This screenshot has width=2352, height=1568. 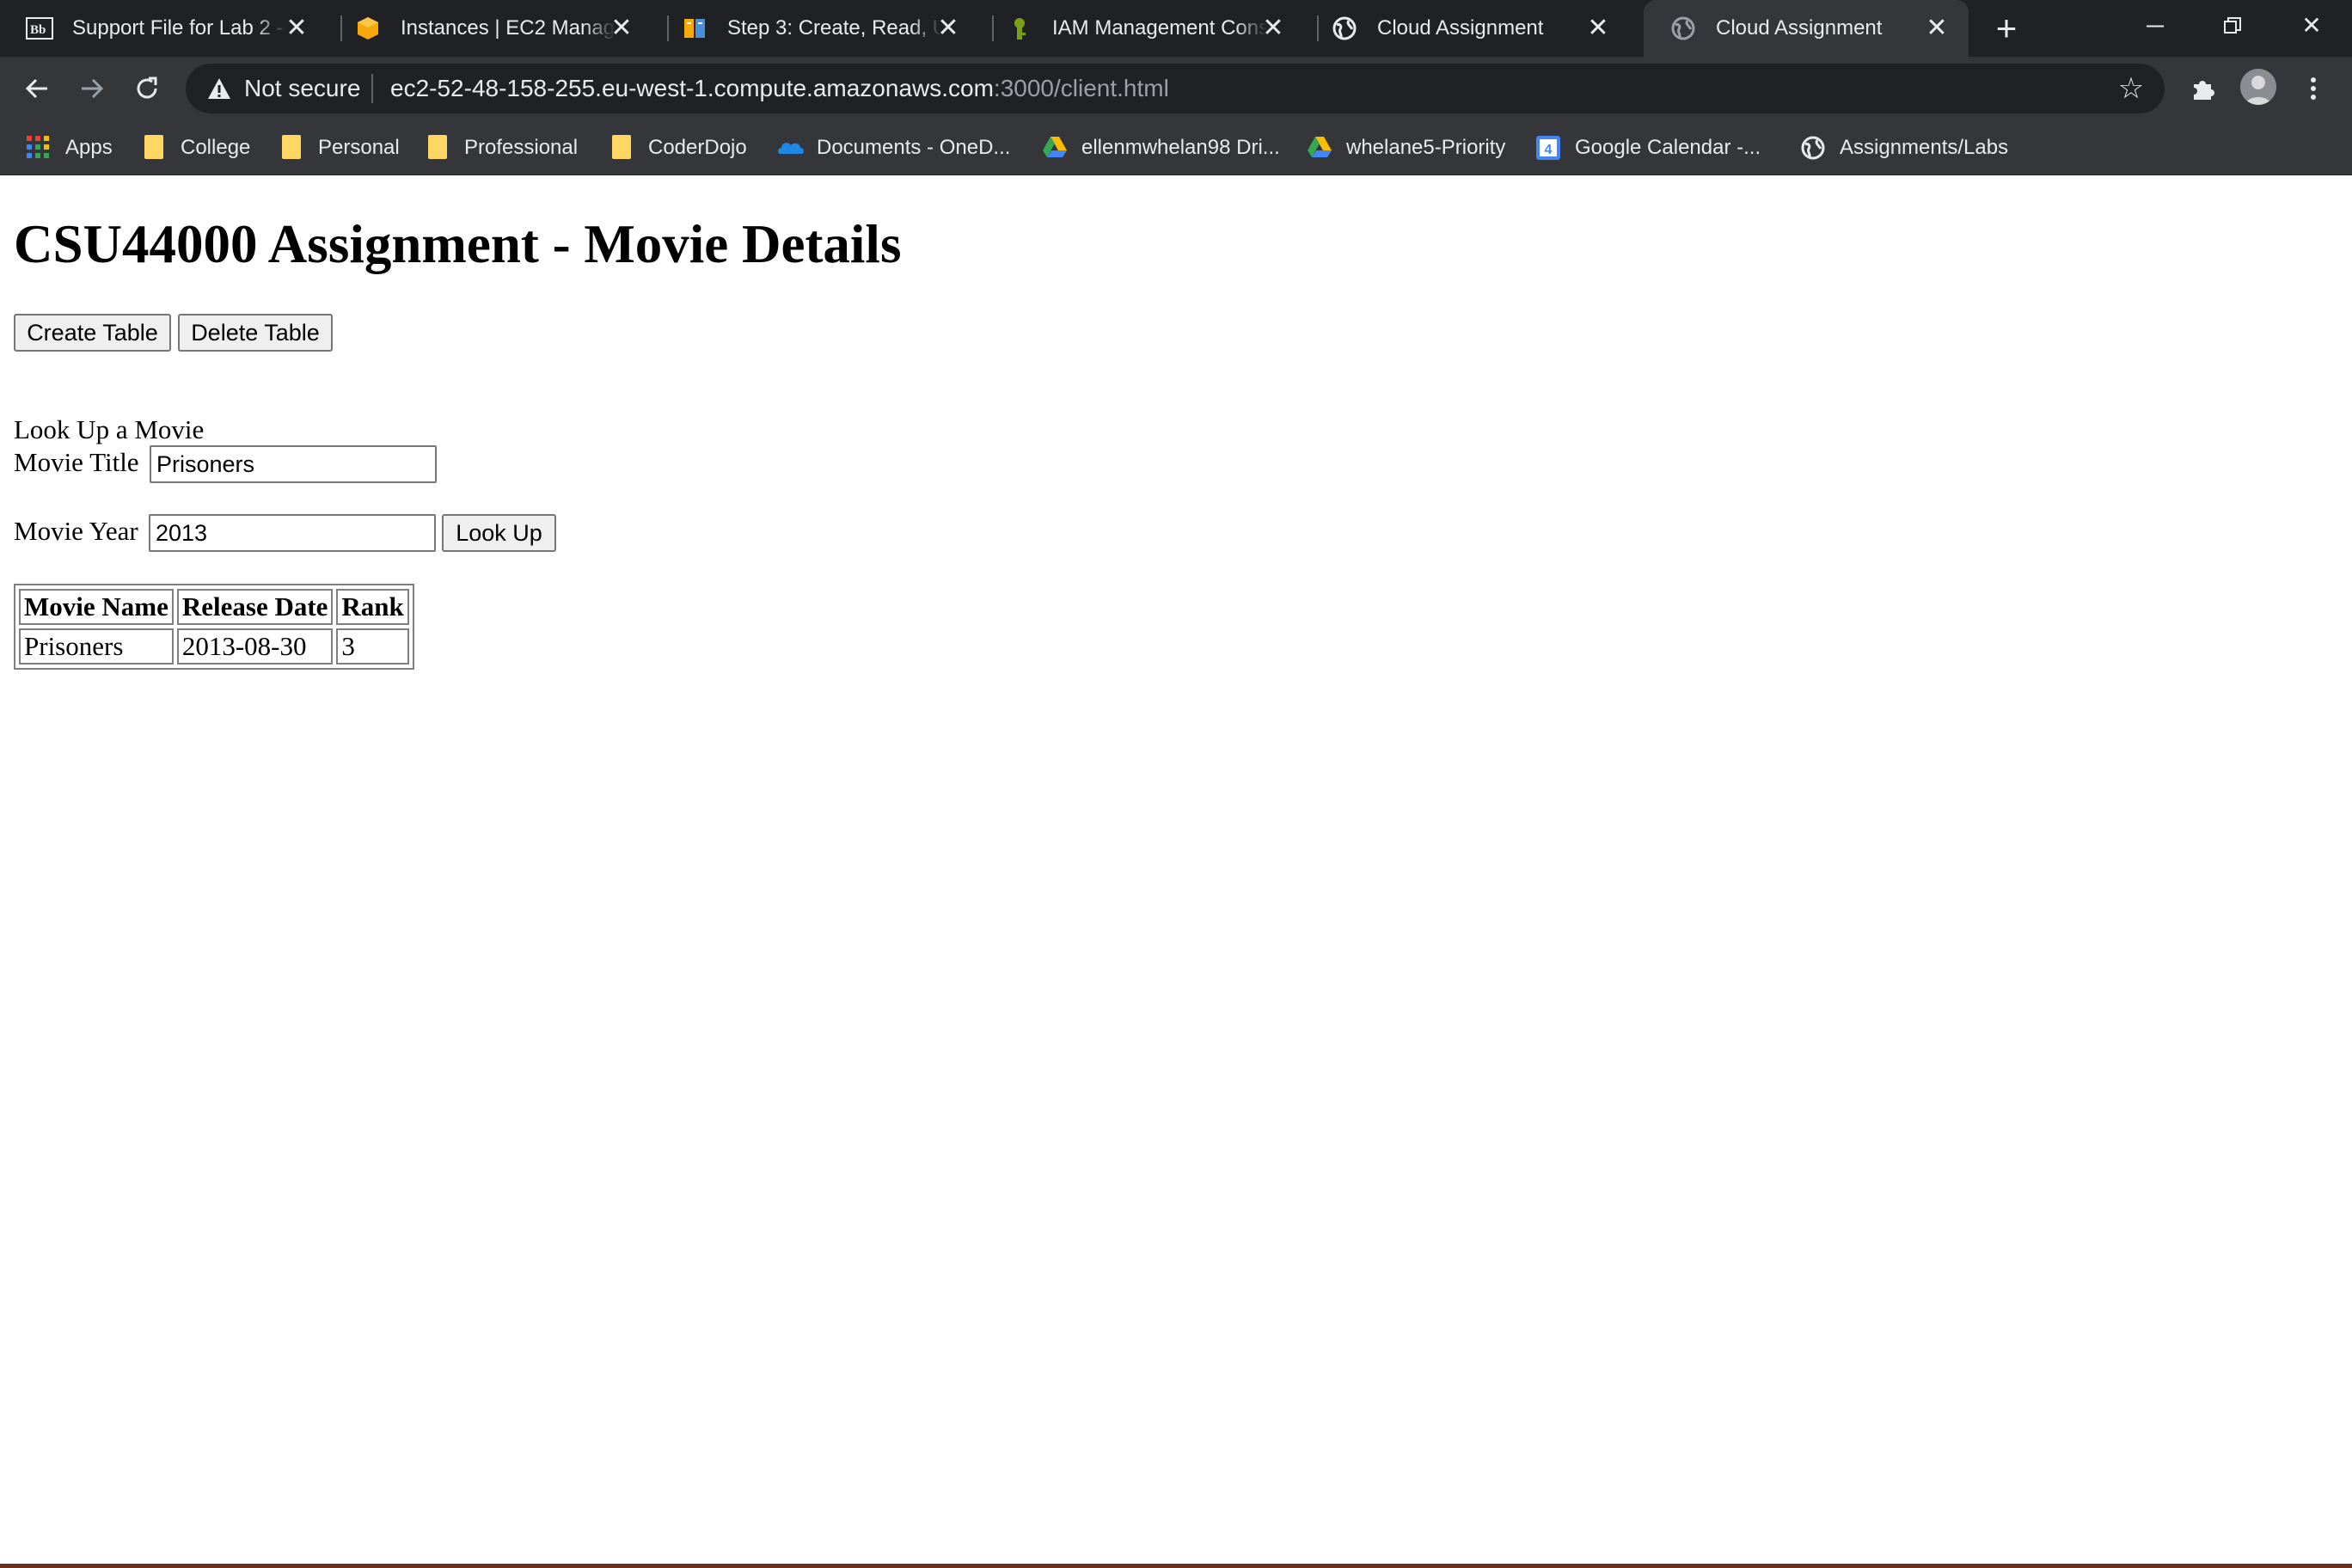 What do you see at coordinates (508, 28) in the screenshot?
I see `tab-title: Instances | EC2 Manage` at bounding box center [508, 28].